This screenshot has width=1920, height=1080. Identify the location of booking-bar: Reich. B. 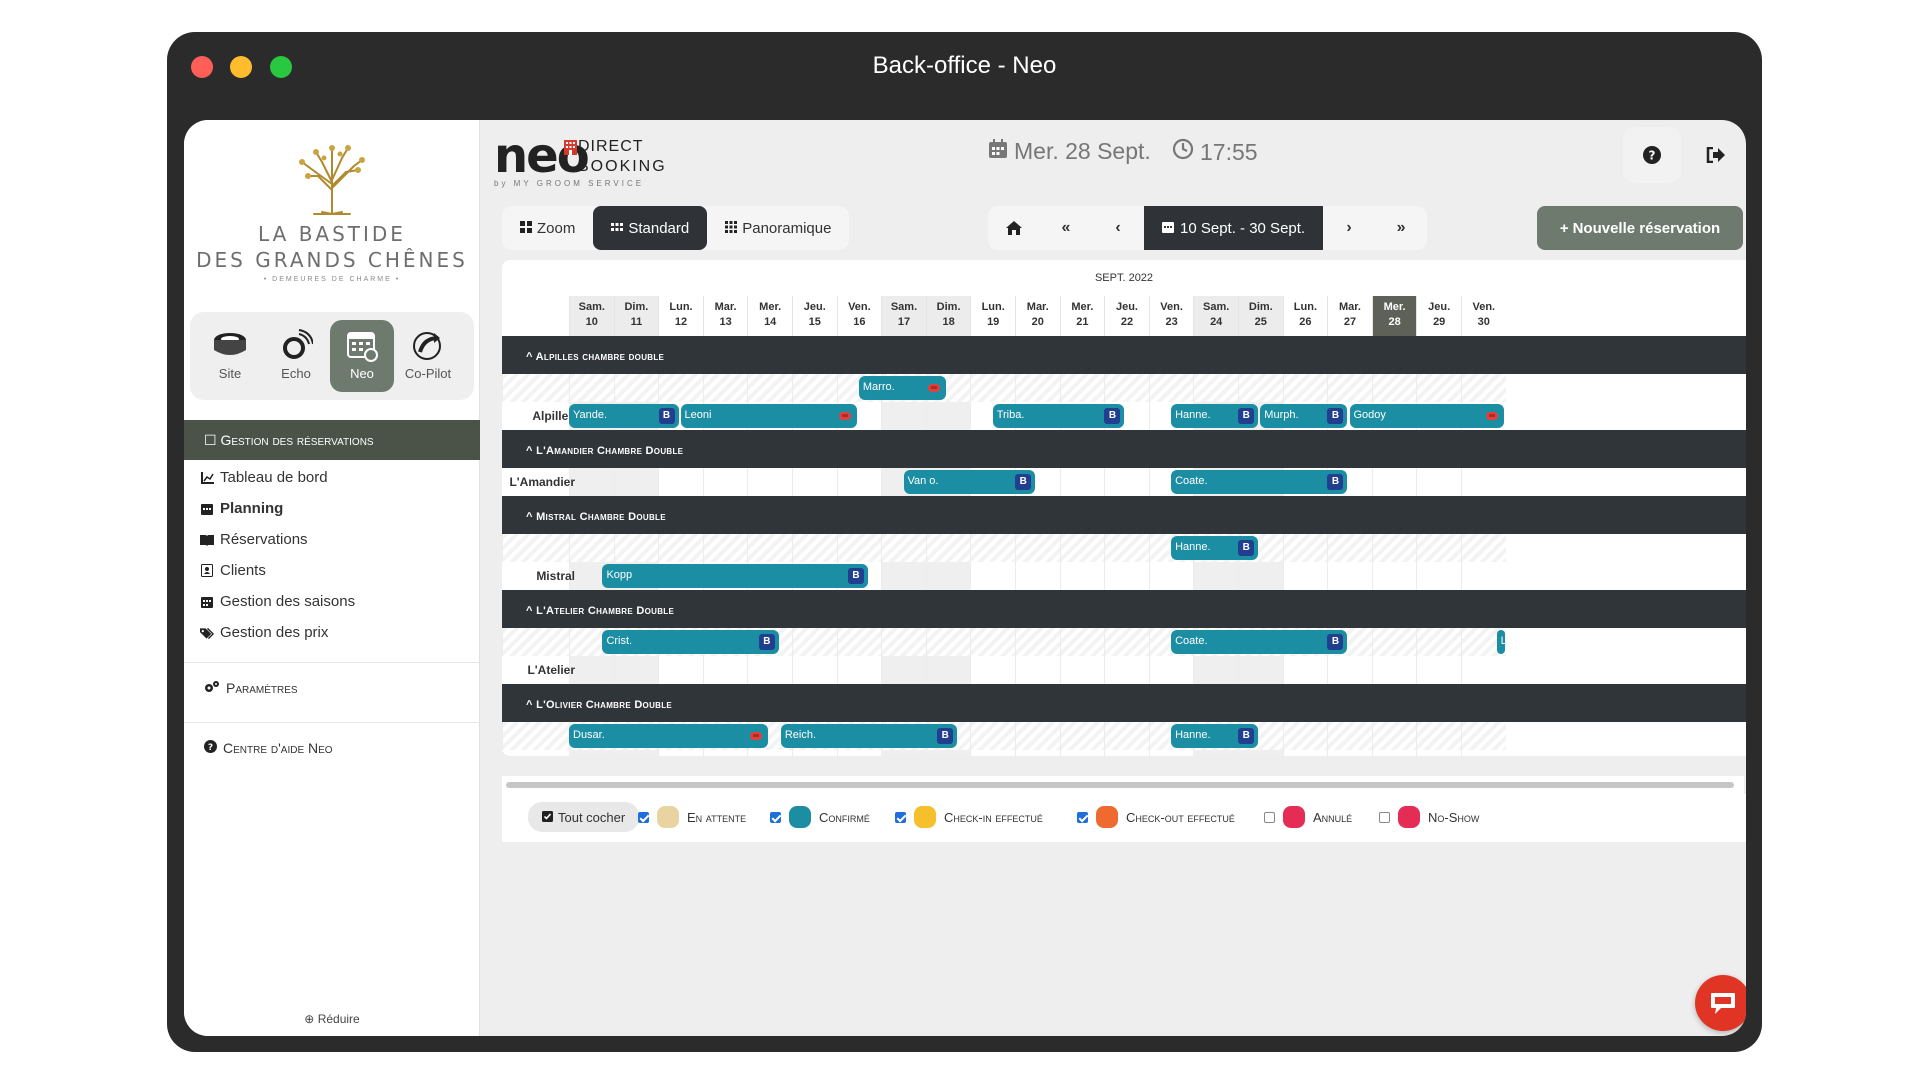
(869, 736).